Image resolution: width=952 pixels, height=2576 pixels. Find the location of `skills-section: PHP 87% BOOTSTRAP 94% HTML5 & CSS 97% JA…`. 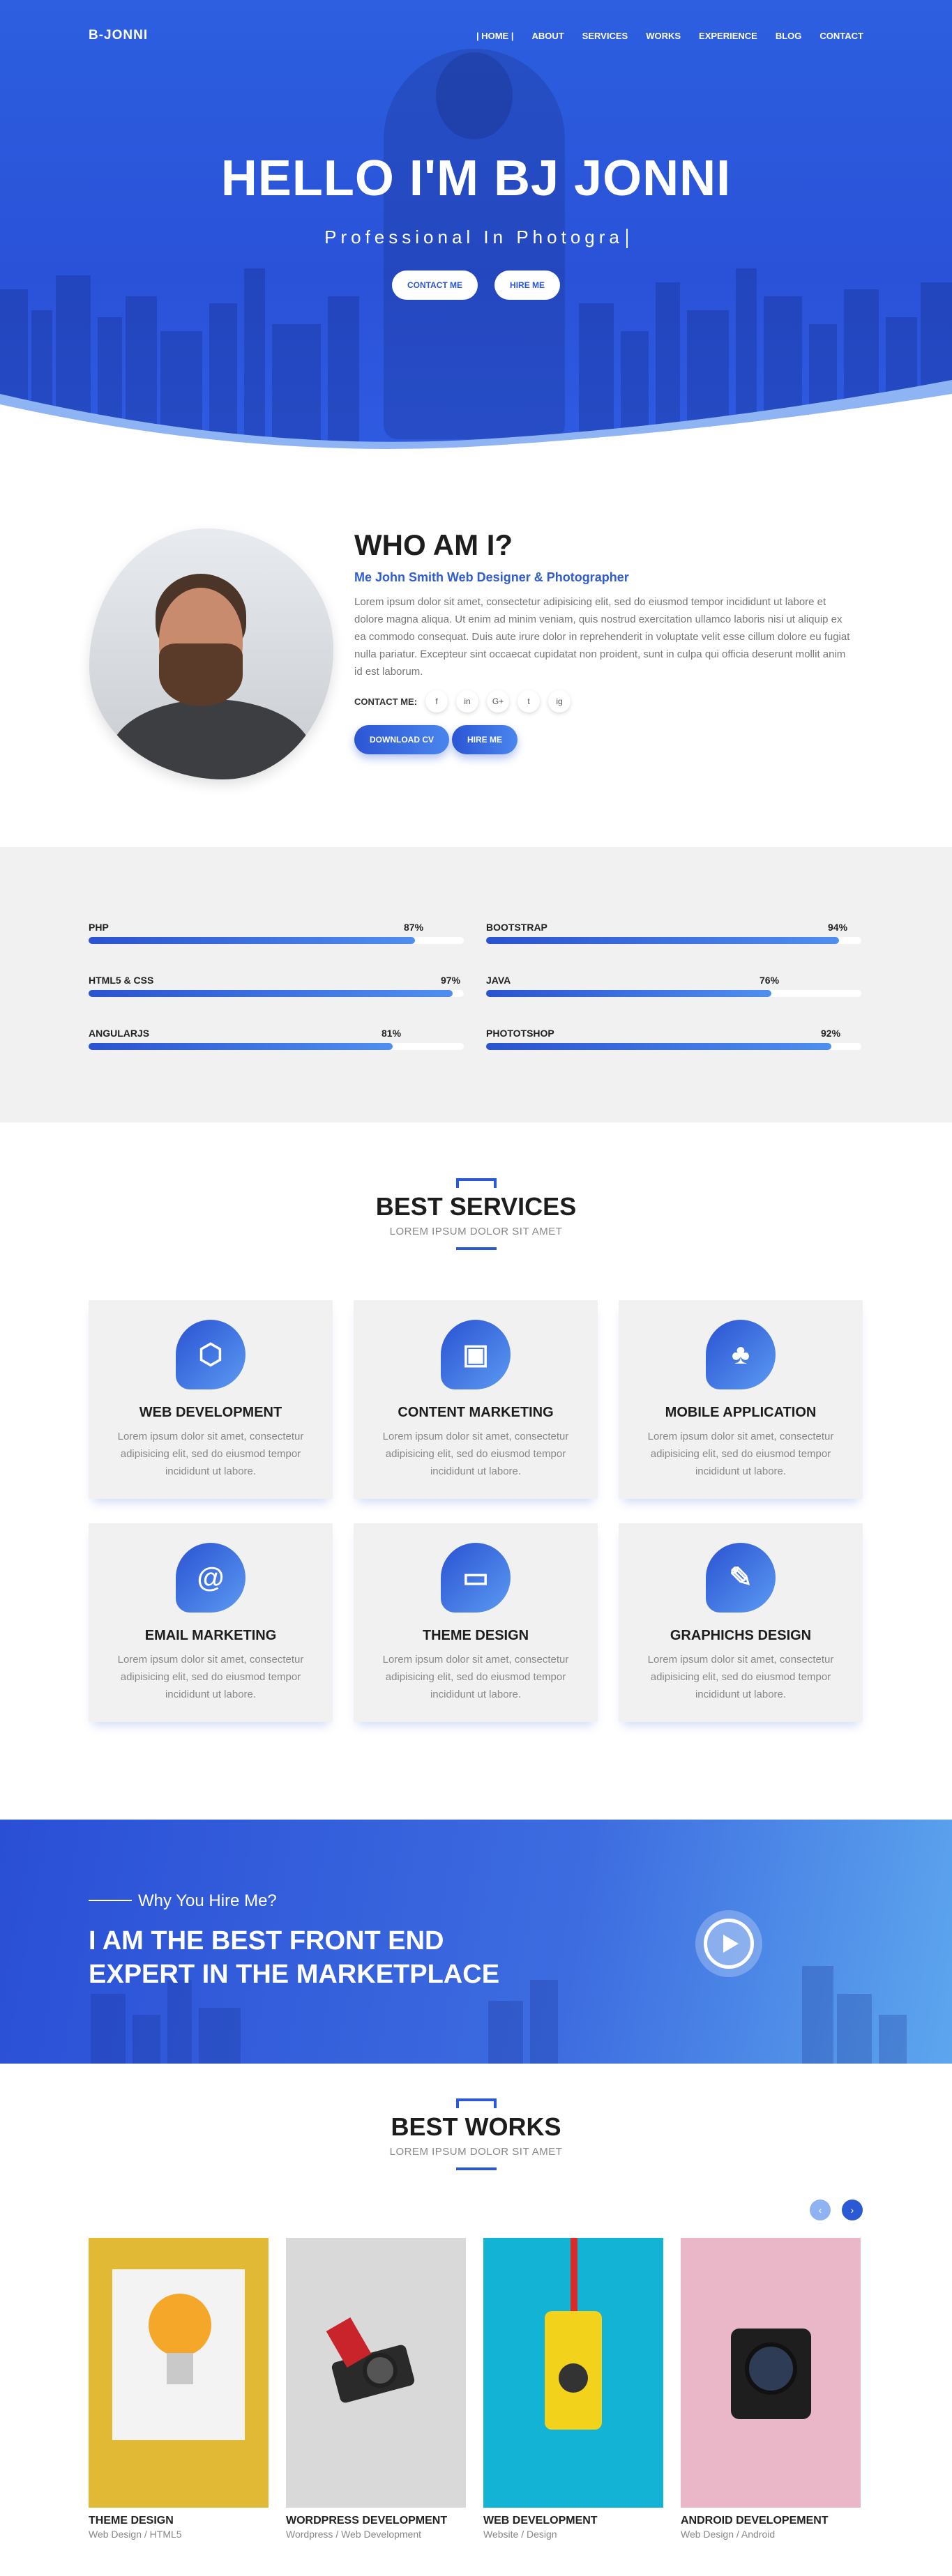

skills-section: PHP 87% BOOTSTRAP 94% HTML5 & CSS 97% JA… is located at coordinates (476, 985).